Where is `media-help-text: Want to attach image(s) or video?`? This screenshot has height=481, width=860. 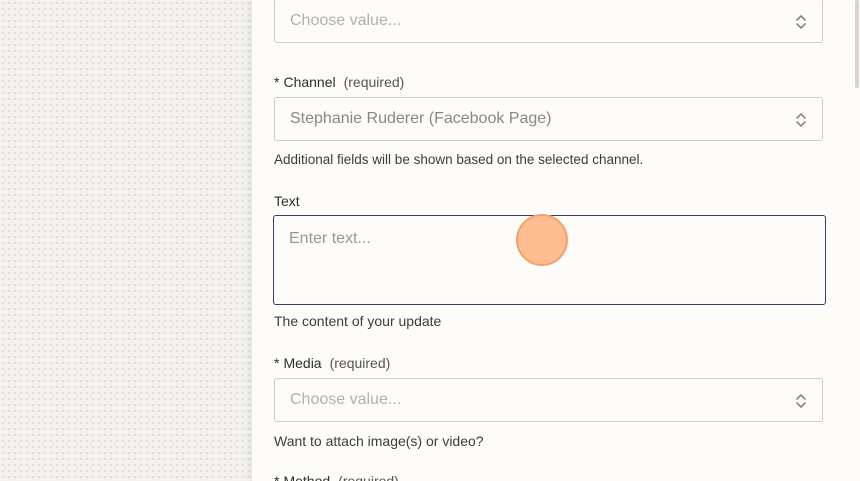 media-help-text: Want to attach image(s) or video? is located at coordinates (379, 441).